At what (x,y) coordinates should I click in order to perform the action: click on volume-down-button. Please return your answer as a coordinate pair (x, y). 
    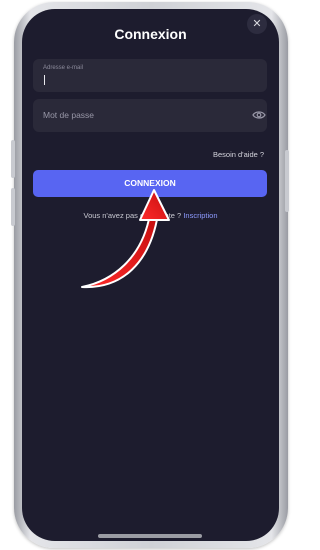
    Looking at the image, I should click on (13, 207).